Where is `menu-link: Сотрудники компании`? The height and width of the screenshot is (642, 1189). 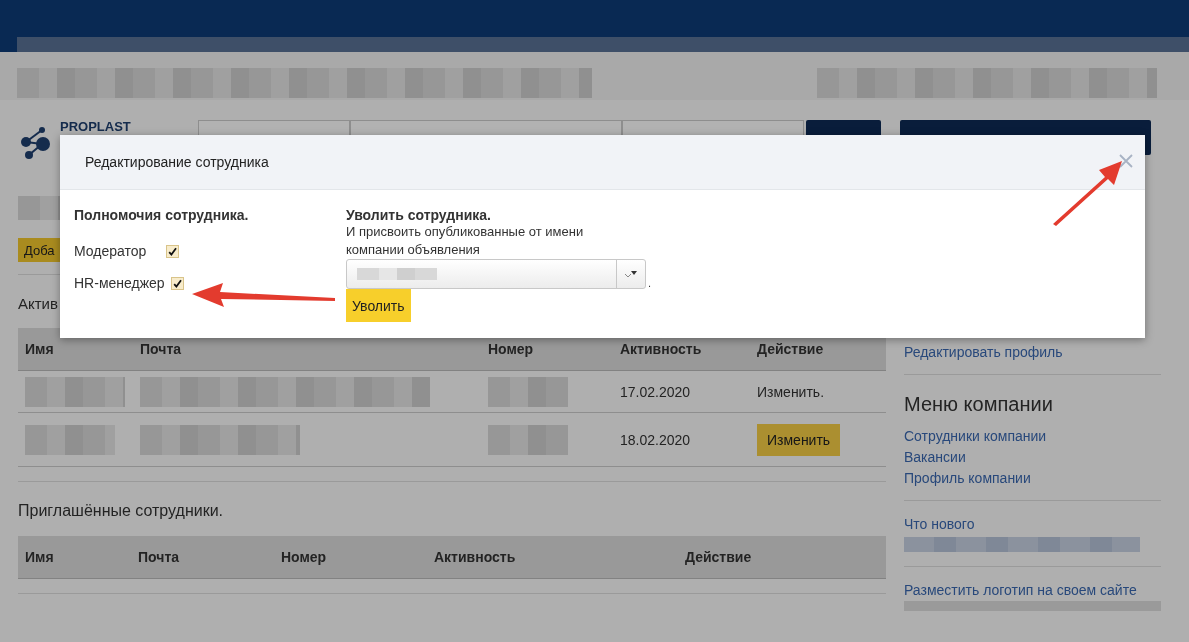
menu-link: Сотрудники компании is located at coordinates (975, 436).